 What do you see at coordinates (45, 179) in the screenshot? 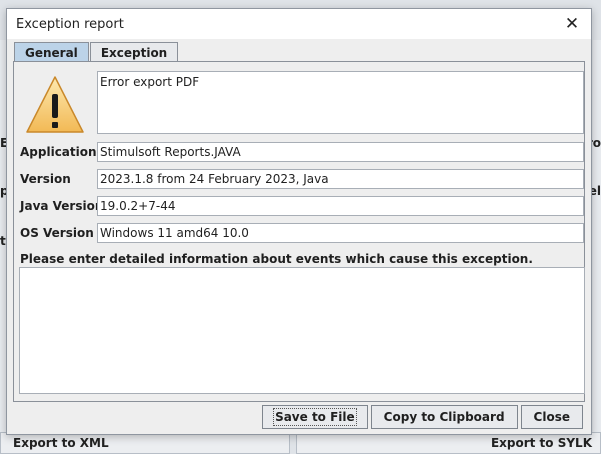
I see `field-label: Version` at bounding box center [45, 179].